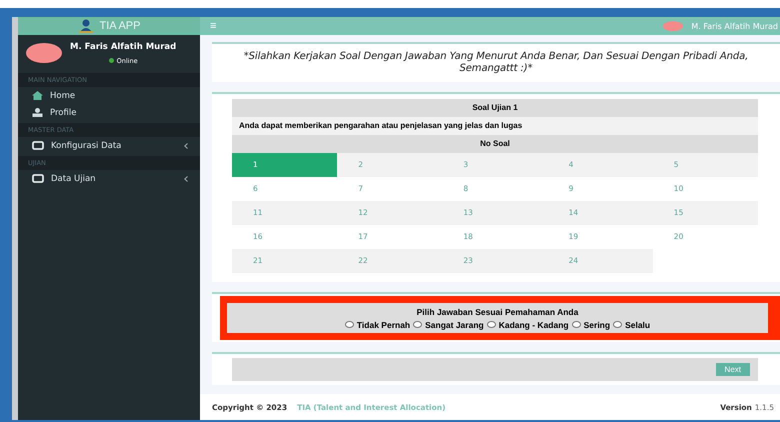 The image size is (780, 422). What do you see at coordinates (631, 325) in the screenshot?
I see `answer-option: Selalu` at bounding box center [631, 325].